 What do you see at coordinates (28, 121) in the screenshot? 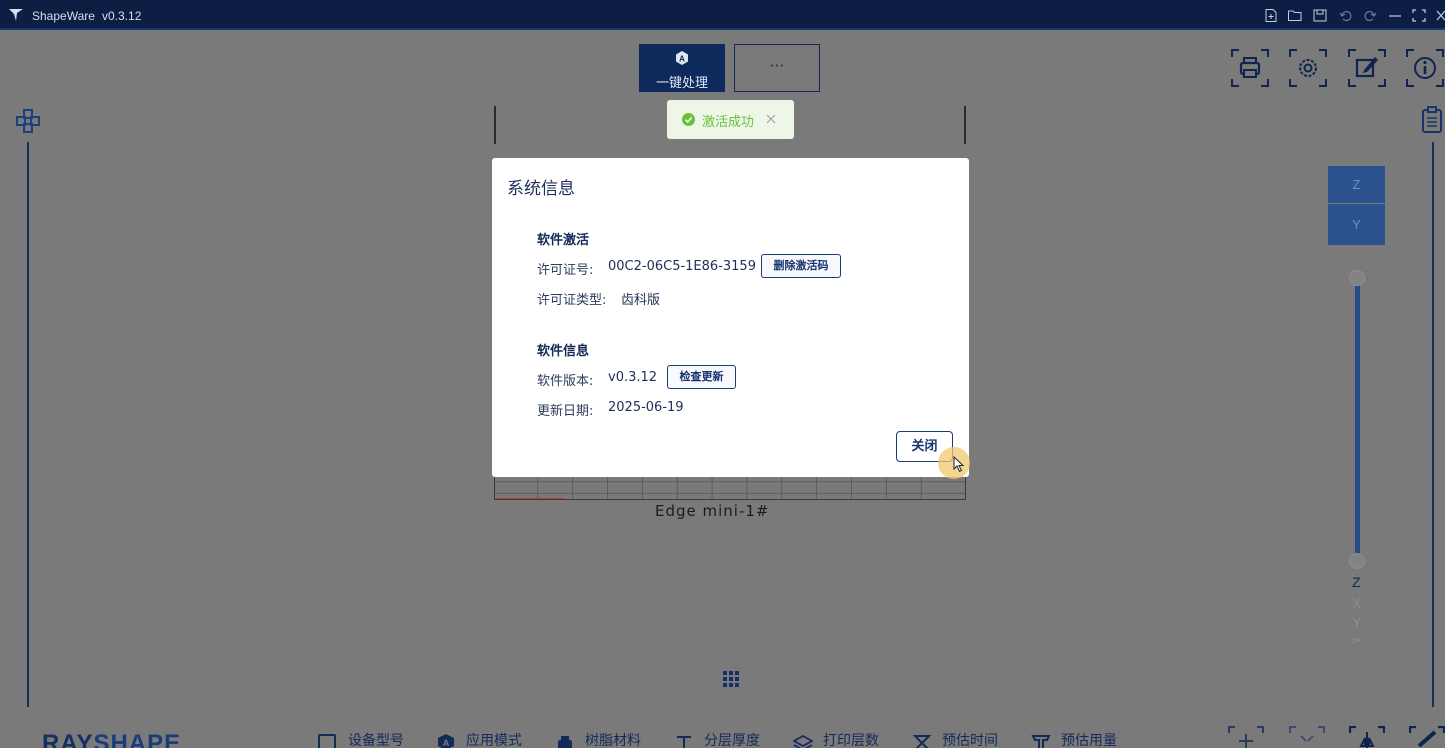
I see `transform-tool-icon` at bounding box center [28, 121].